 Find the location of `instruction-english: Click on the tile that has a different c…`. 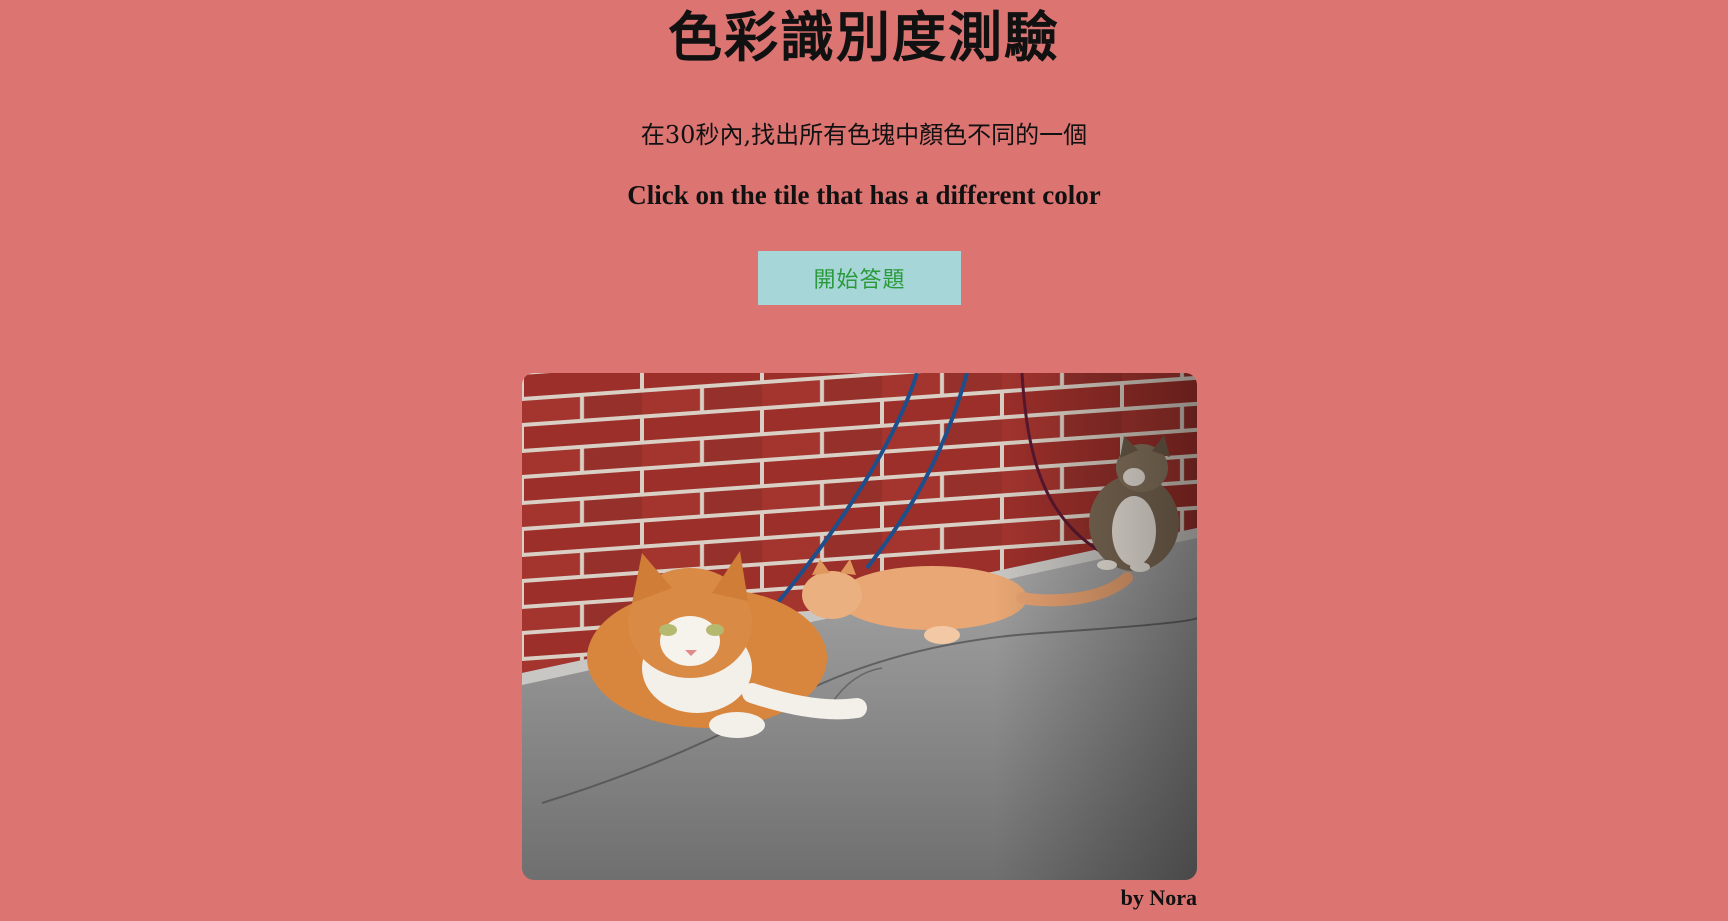

instruction-english: Click on the tile that has a different c… is located at coordinates (864, 195).